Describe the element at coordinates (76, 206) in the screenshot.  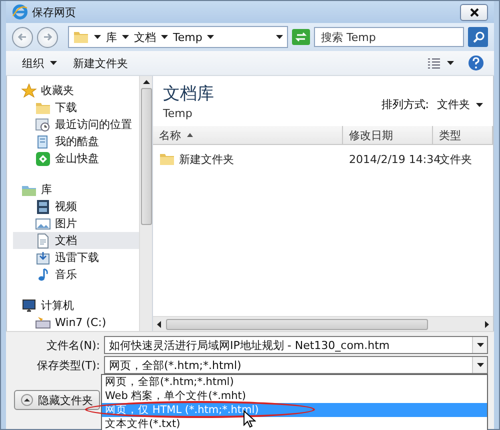
I see `sidebar-item: 视频` at that location.